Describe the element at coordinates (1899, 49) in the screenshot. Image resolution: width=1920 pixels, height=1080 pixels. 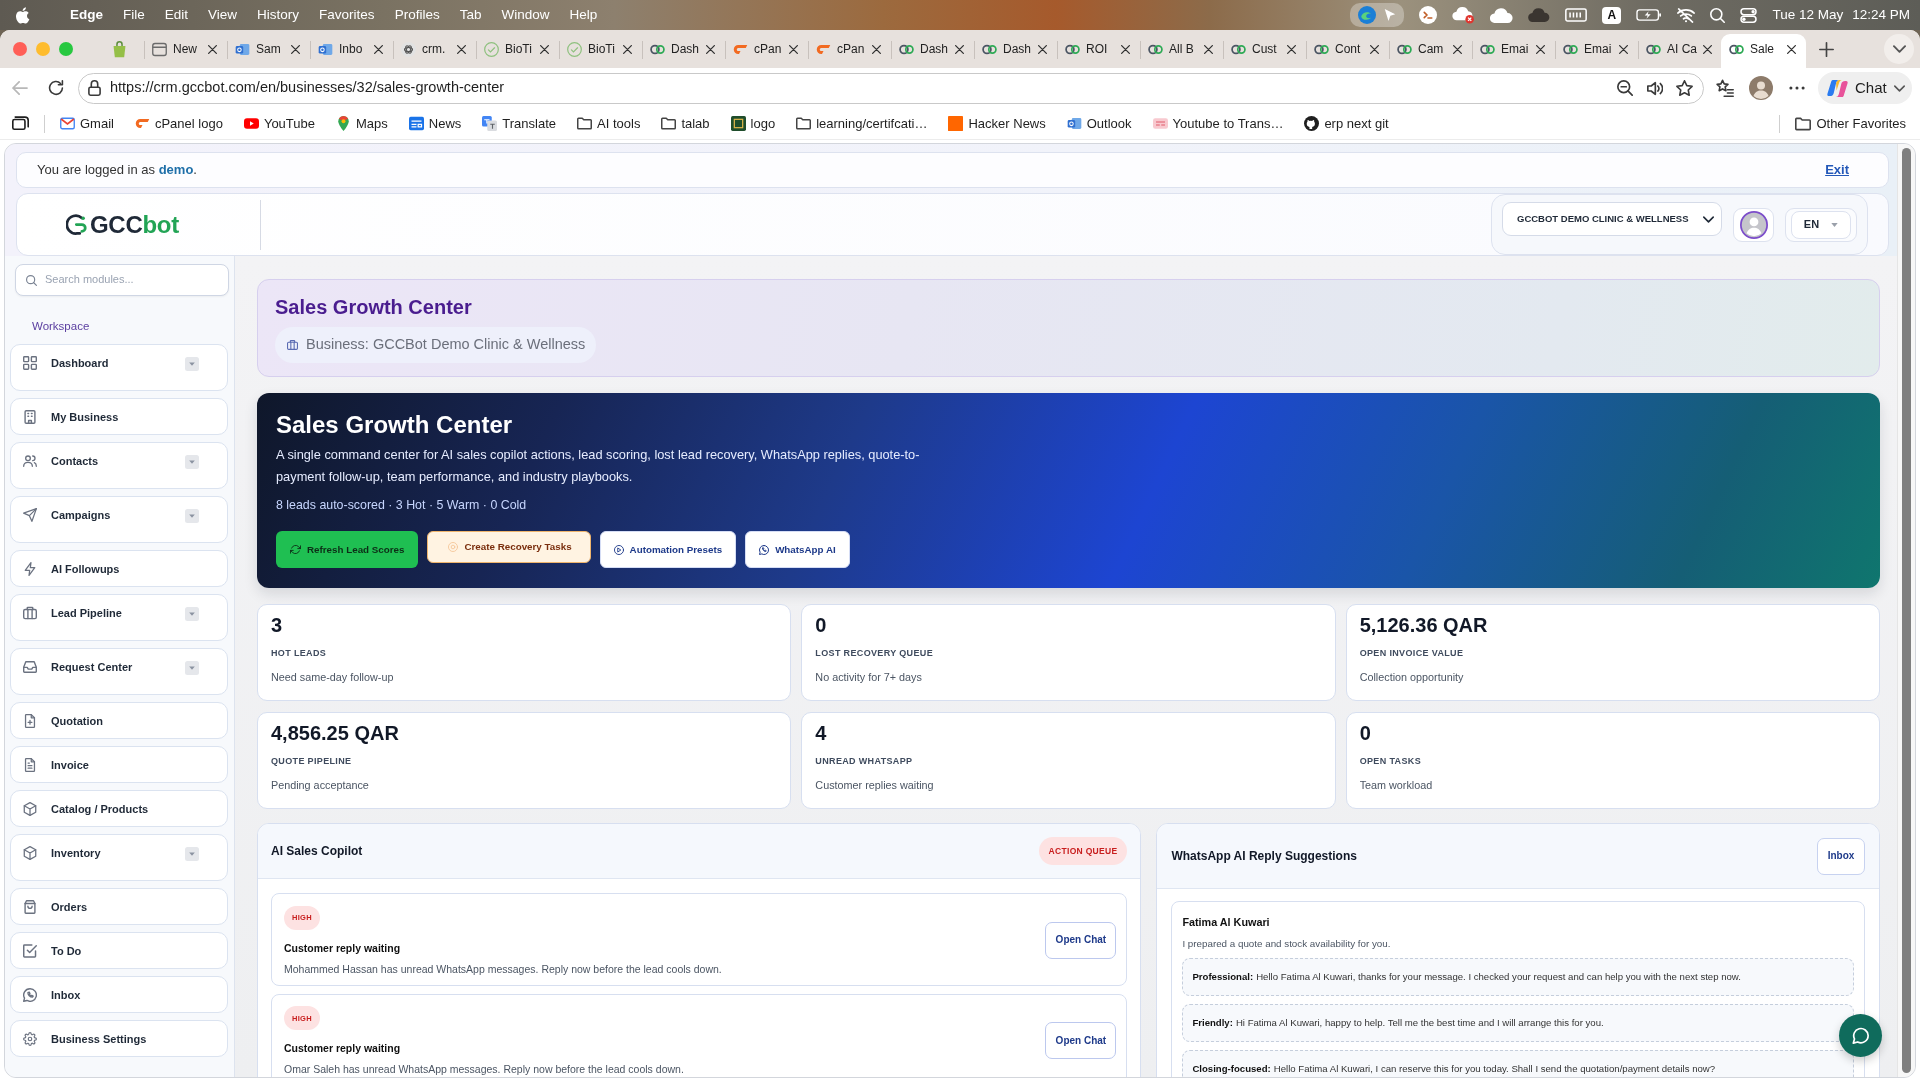
I see `tab-actions-button` at that location.